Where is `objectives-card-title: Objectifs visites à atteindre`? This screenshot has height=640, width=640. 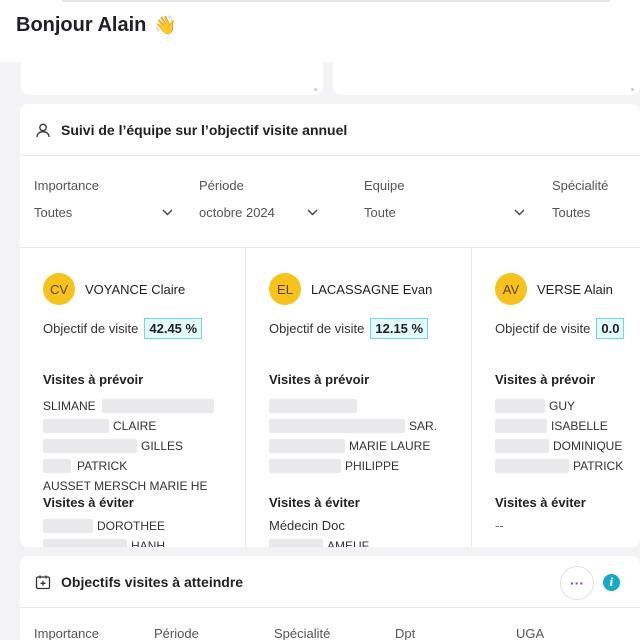 objectives-card-title: Objectifs visites à atteindre is located at coordinates (152, 581).